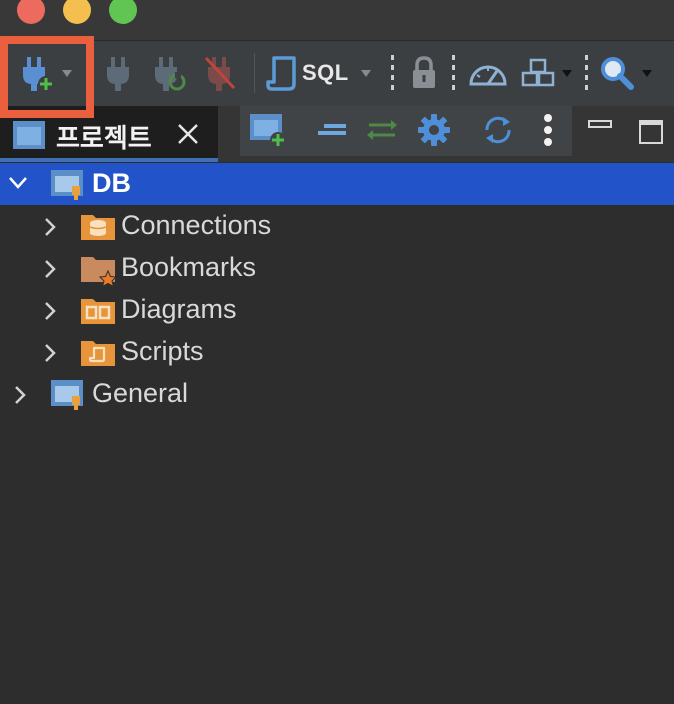  I want to click on tree-item-bookmarks: Bookmarks, so click(337, 268).